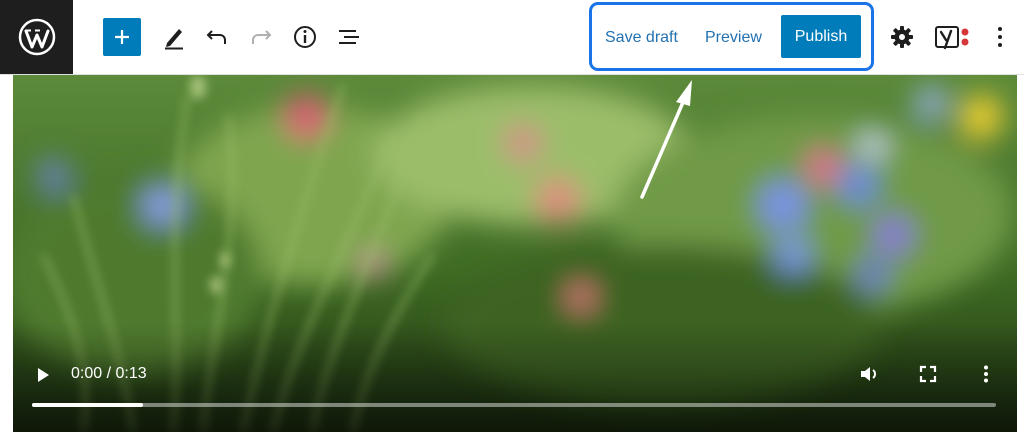 The image size is (1024, 437). I want to click on yoast-seo-icon, so click(954, 37).